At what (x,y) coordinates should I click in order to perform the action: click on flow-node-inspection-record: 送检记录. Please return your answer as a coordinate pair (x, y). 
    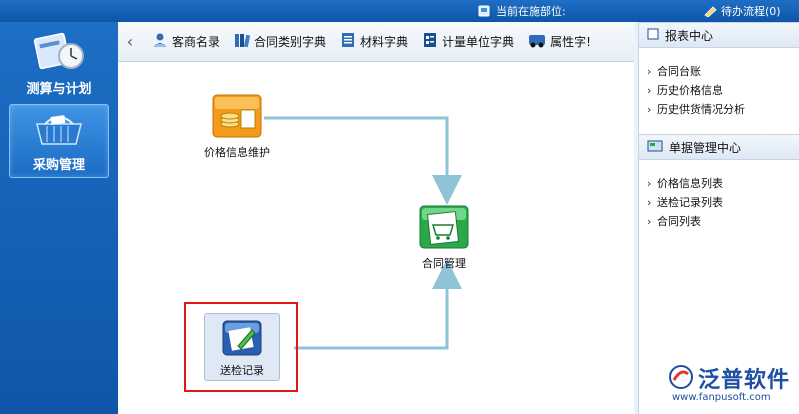
    Looking at the image, I should click on (242, 347).